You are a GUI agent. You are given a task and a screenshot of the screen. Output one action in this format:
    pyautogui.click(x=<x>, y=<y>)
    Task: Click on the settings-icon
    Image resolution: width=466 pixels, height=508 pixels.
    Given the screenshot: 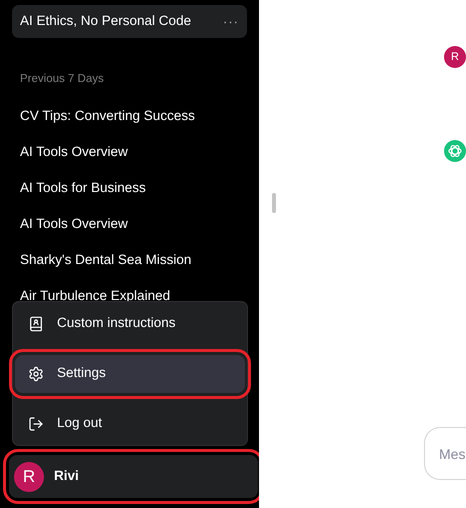 What is the action you would take?
    pyautogui.click(x=36, y=374)
    